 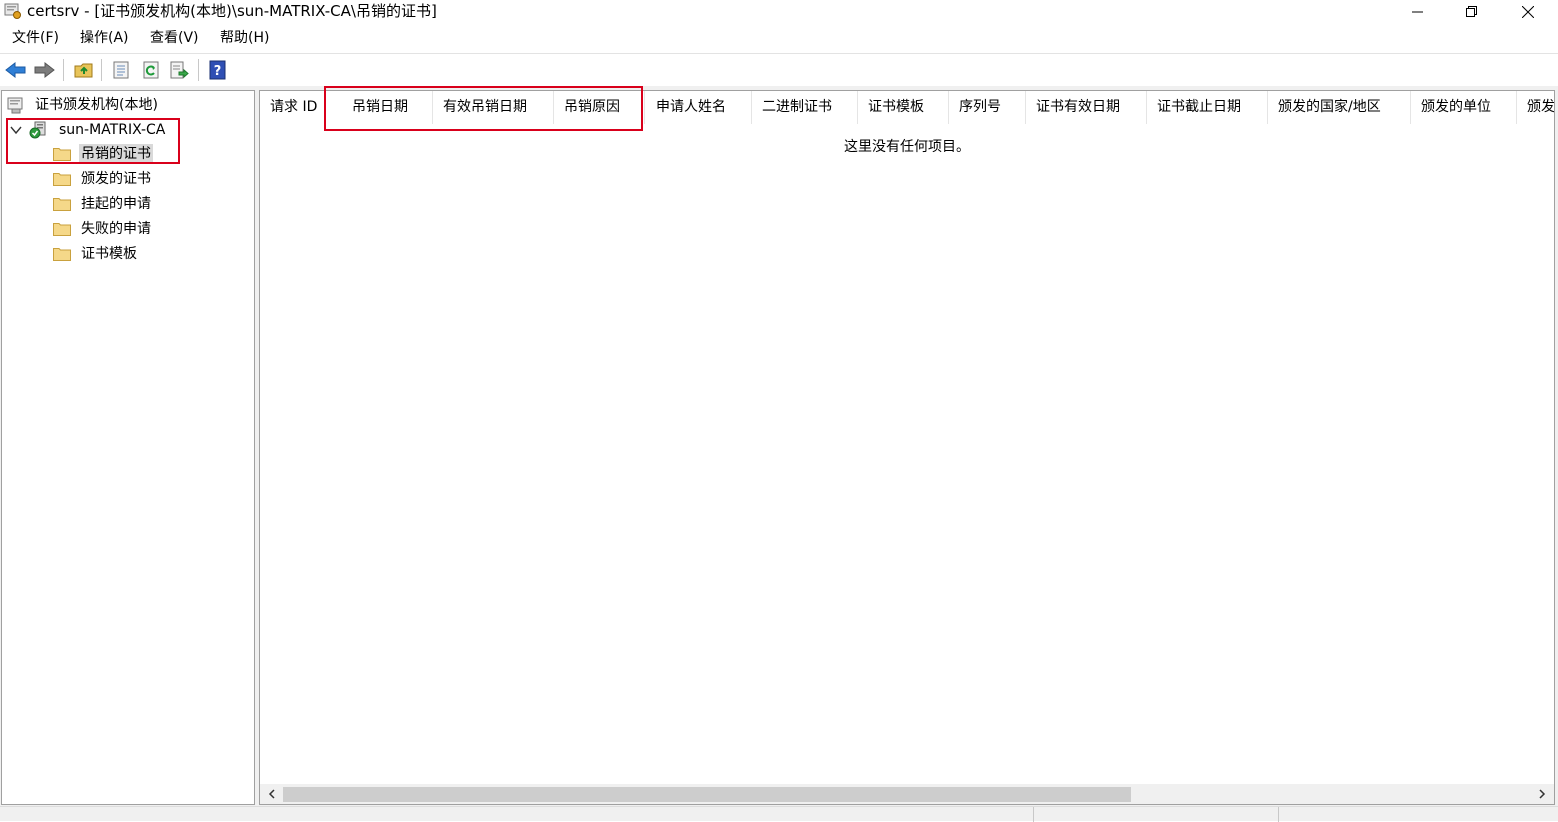 What do you see at coordinates (805, 107) in the screenshot?
I see `column-header-binary-certificate: 二进制证书` at bounding box center [805, 107].